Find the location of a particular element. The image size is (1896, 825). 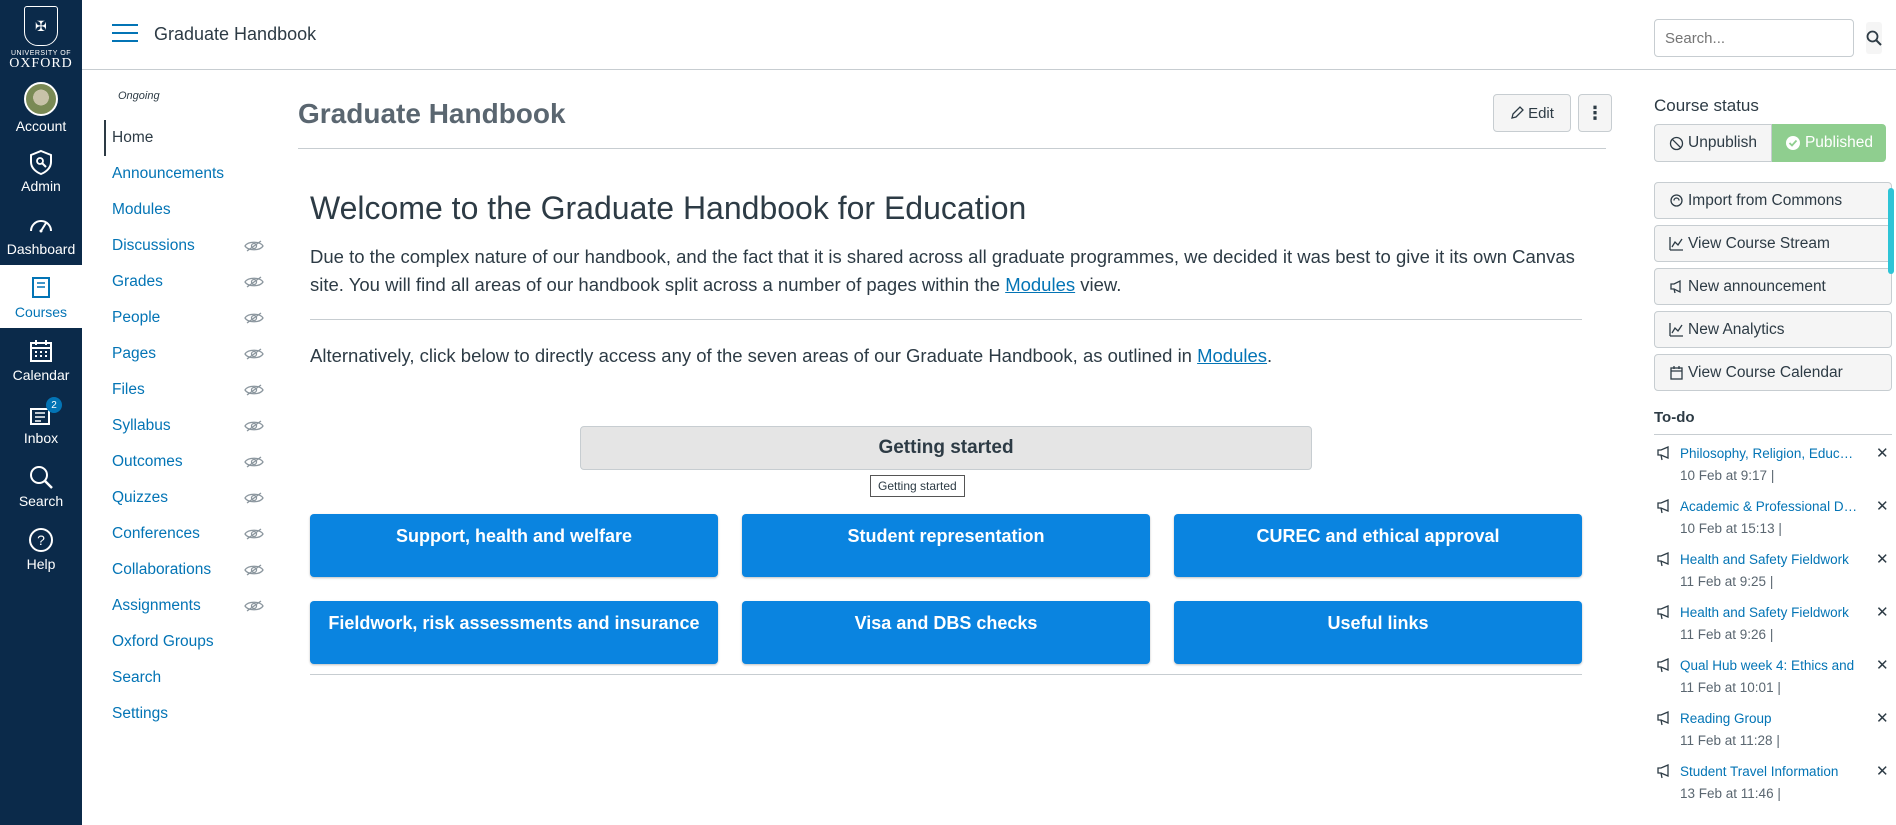

inbox-unread-badge: 2 is located at coordinates (54, 405).